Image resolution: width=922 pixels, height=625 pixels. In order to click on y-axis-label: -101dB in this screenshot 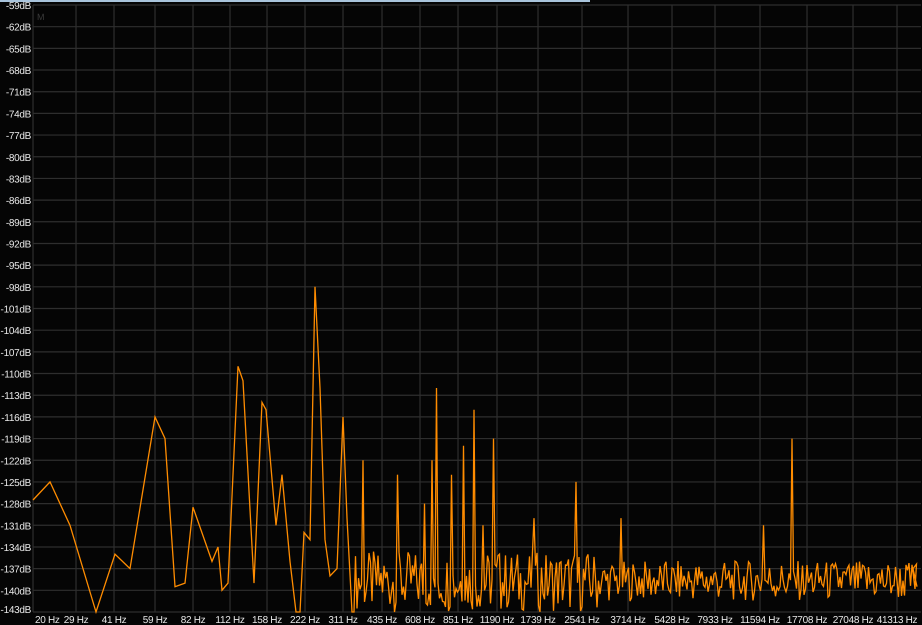, I will do `click(15, 310)`.